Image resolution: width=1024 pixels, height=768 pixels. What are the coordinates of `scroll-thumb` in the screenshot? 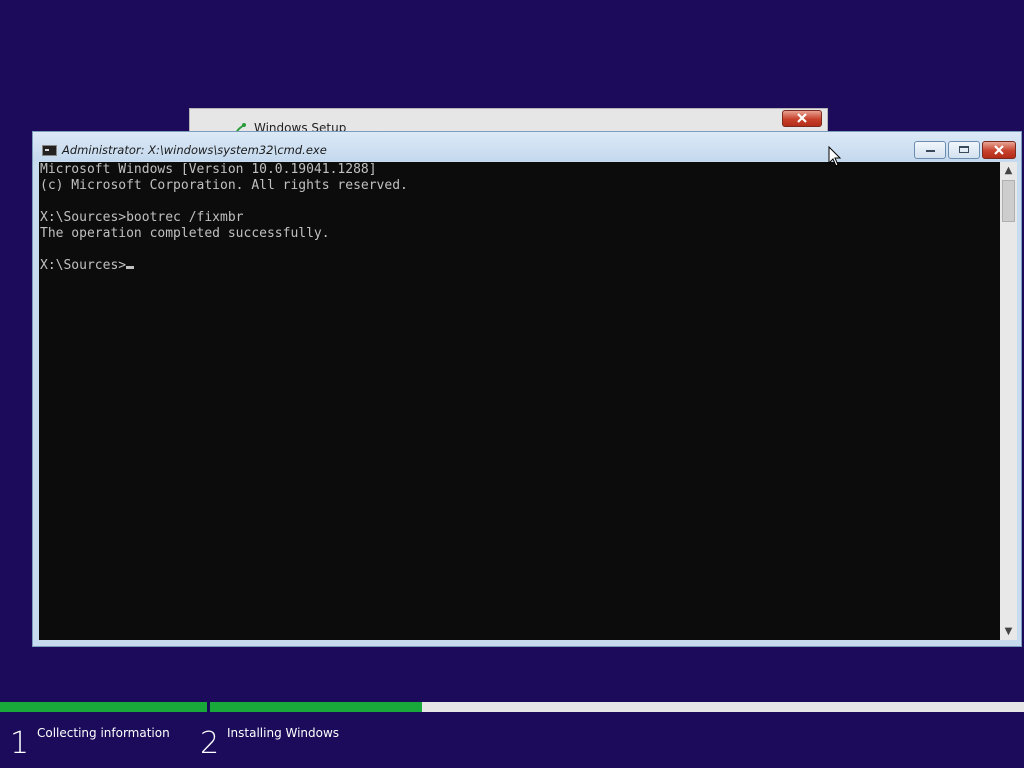 It's located at (1008, 201).